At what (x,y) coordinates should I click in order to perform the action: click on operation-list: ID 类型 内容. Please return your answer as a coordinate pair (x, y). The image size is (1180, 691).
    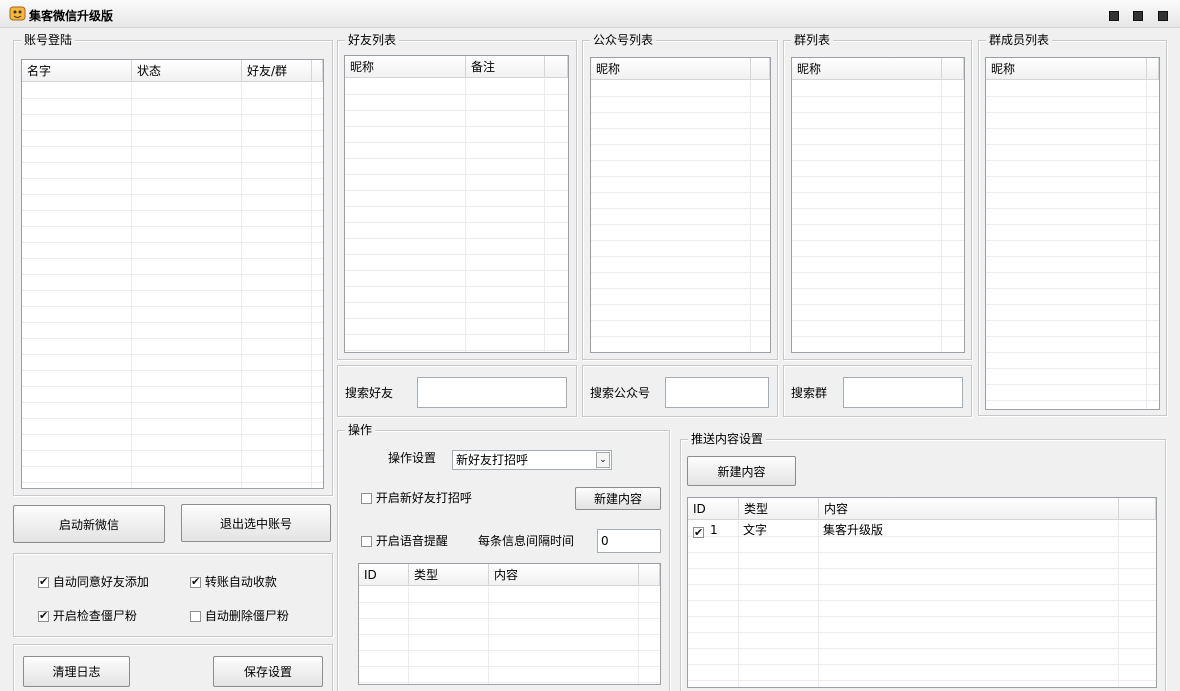
    Looking at the image, I should click on (509, 624).